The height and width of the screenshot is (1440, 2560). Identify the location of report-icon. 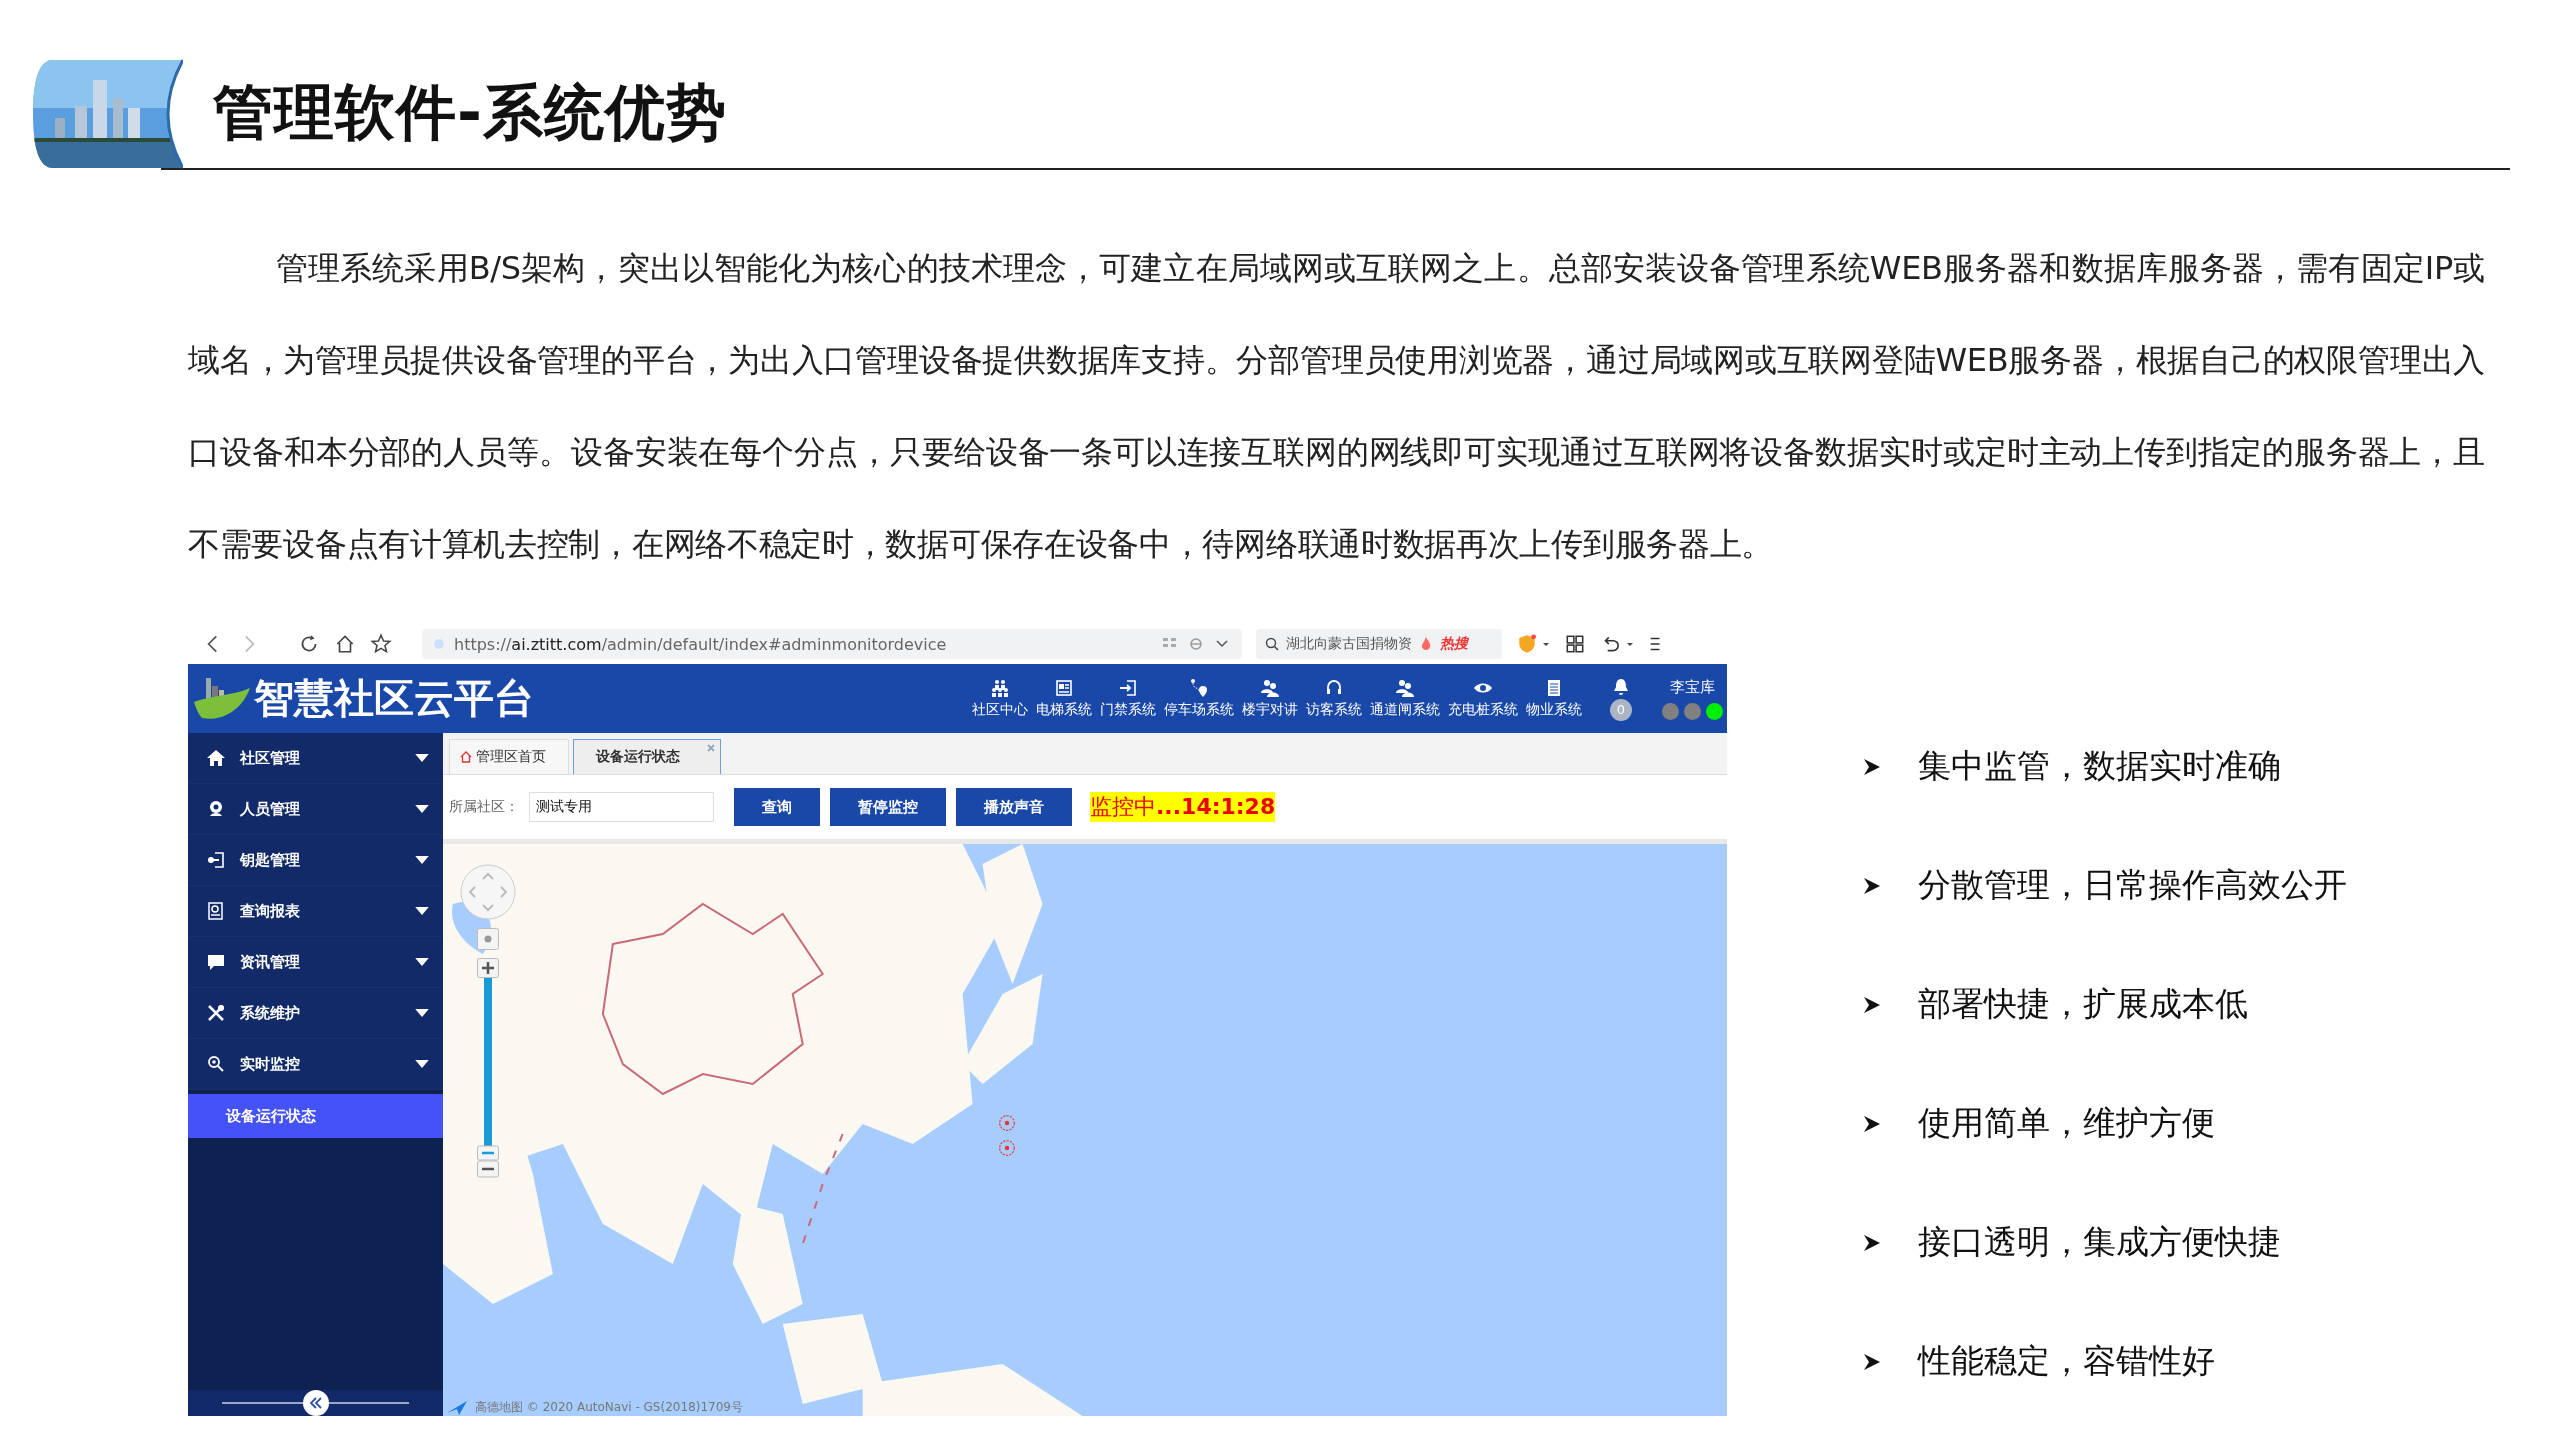
(216, 911).